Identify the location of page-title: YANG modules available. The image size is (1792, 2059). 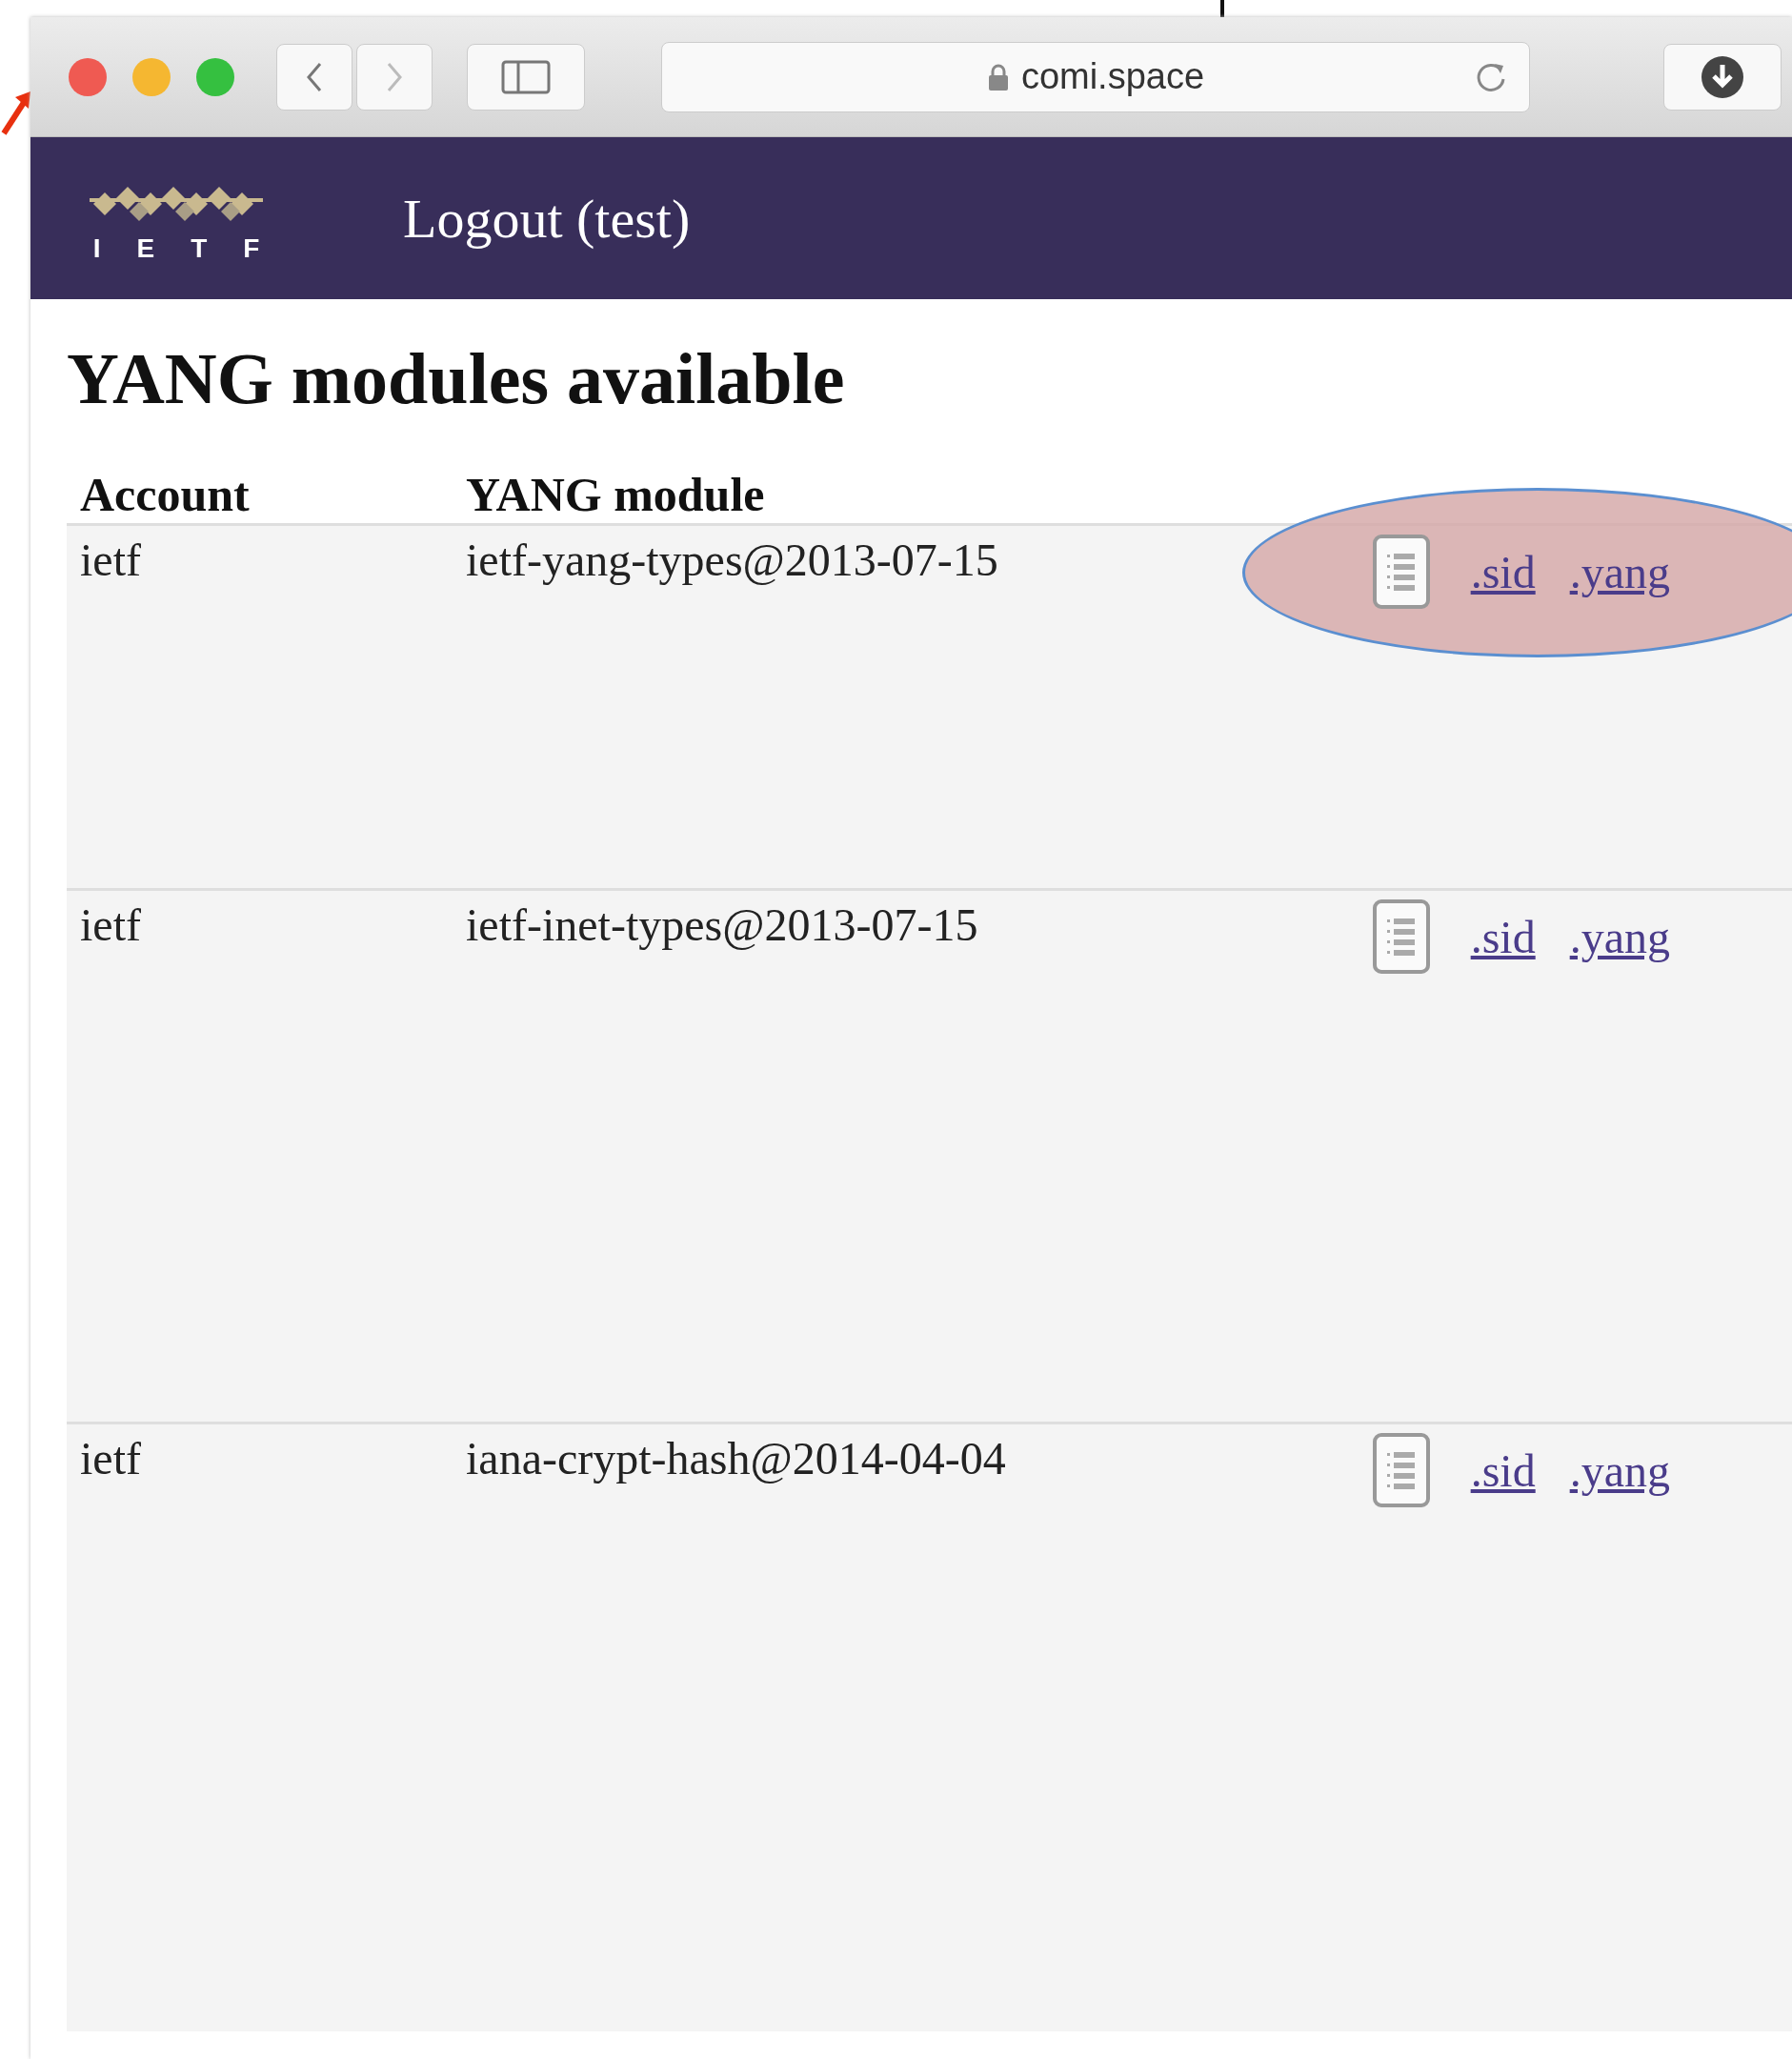
(456, 378).